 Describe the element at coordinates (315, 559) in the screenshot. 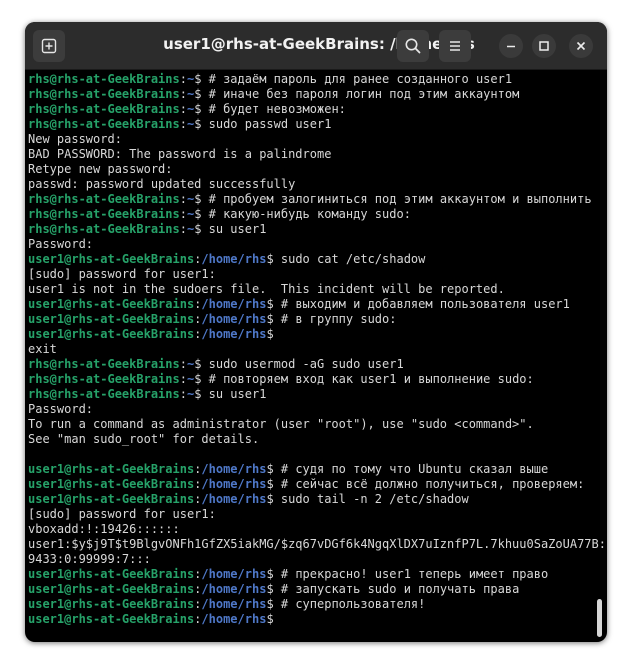

I see `terminal-line: 9433:0:99999:7:::` at that location.